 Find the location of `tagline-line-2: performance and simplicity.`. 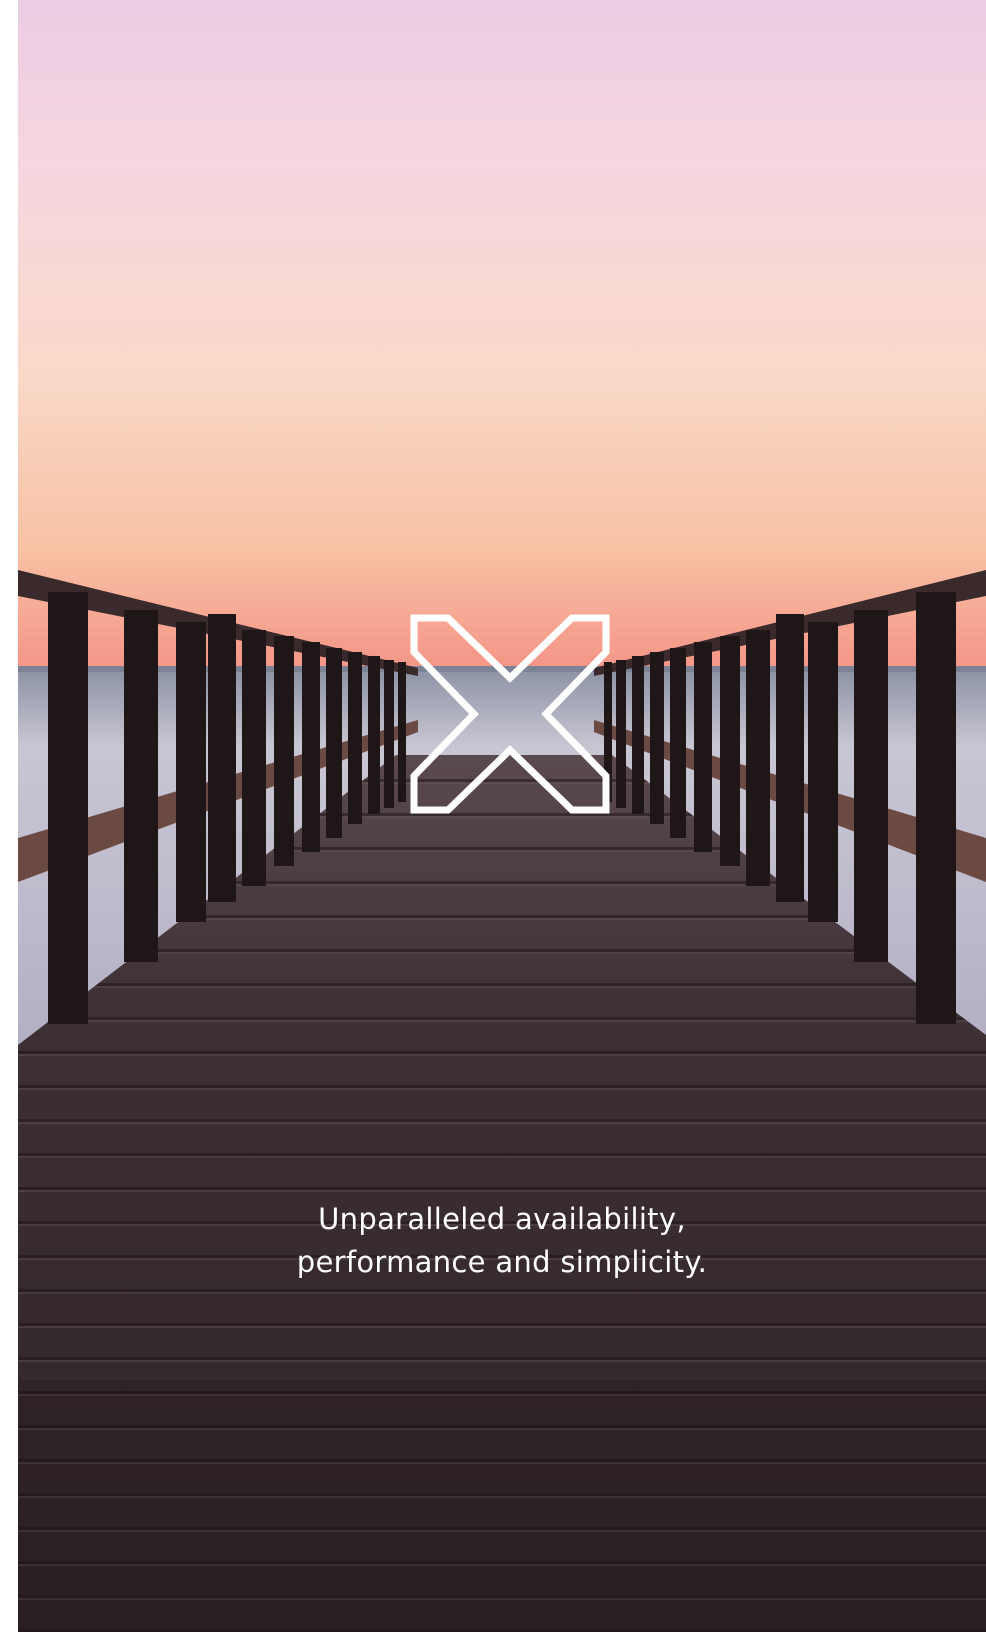

tagline-line-2: performance and simplicity. is located at coordinates (502, 1262).